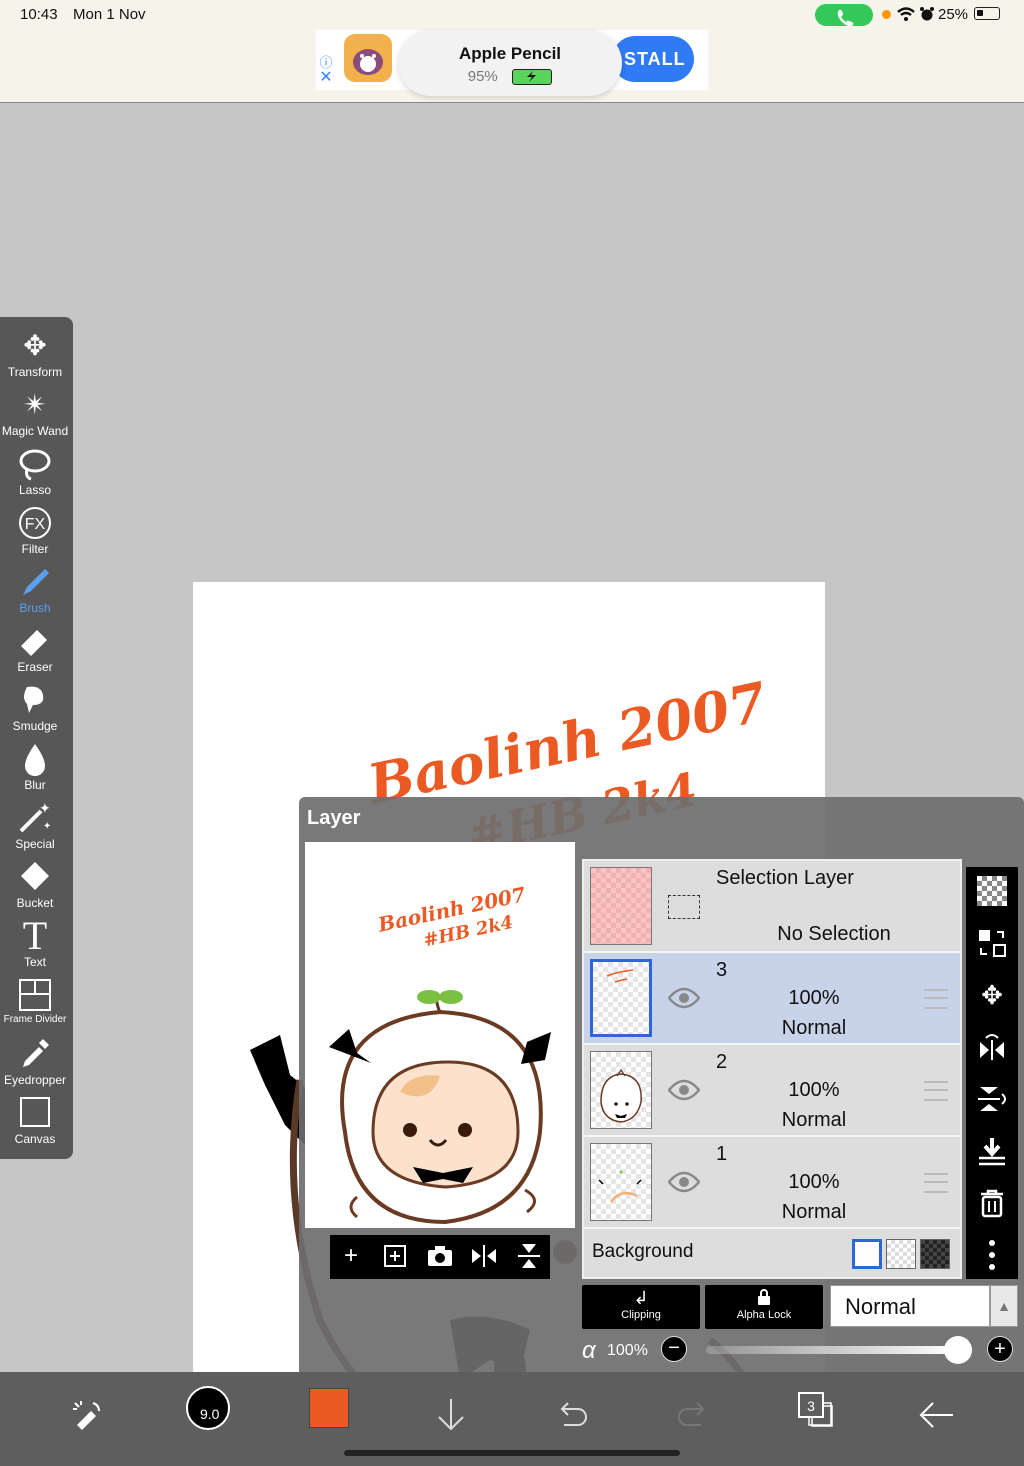  Describe the element at coordinates (772, 999) in the screenshot. I see `layer-row-3: 3 100% Normal` at that location.